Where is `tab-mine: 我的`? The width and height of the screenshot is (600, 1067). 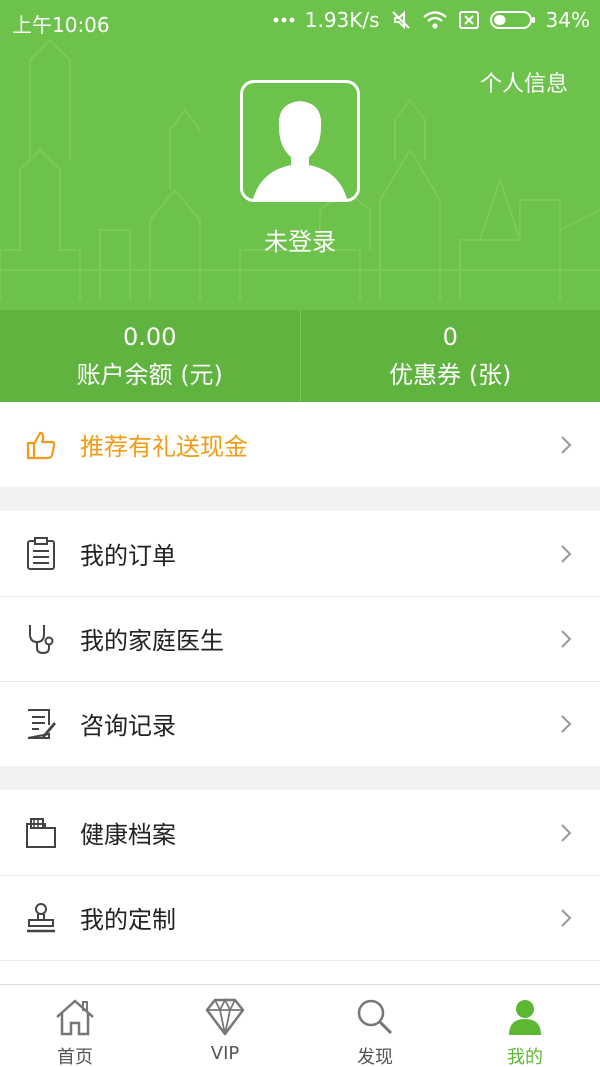
tab-mine: 我的 is located at coordinates (525, 1026).